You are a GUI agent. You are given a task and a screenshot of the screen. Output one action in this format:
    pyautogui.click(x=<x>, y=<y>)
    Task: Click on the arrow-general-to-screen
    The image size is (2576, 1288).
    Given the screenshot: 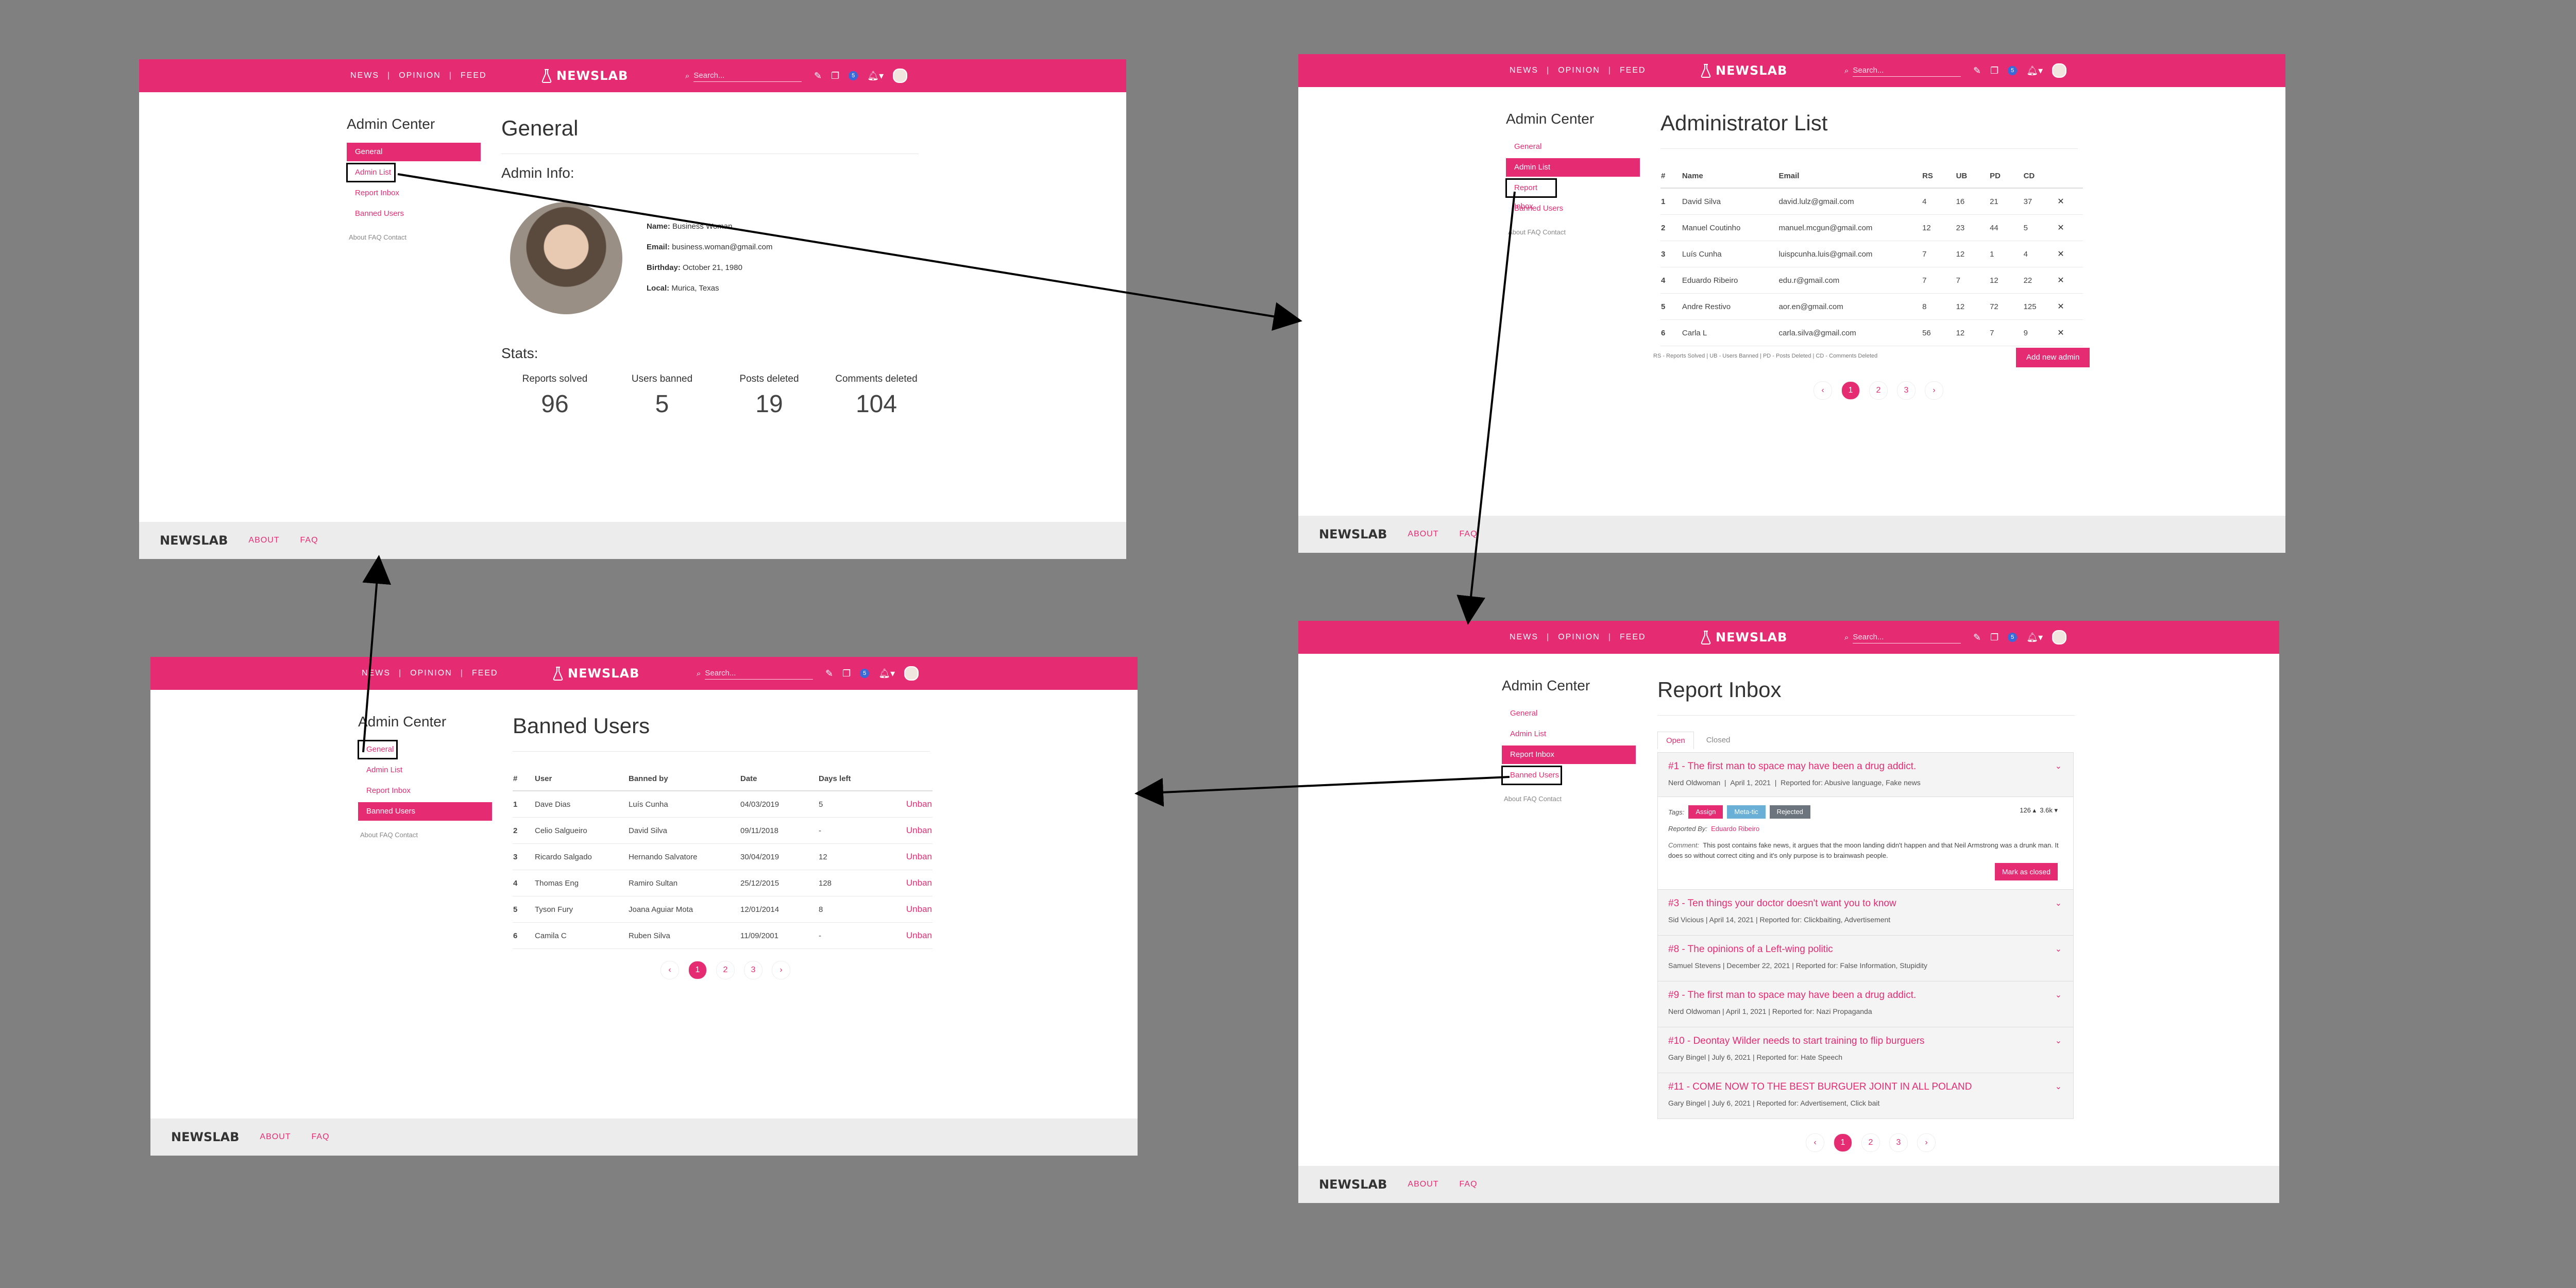 What is the action you would take?
    pyautogui.click(x=377, y=654)
    